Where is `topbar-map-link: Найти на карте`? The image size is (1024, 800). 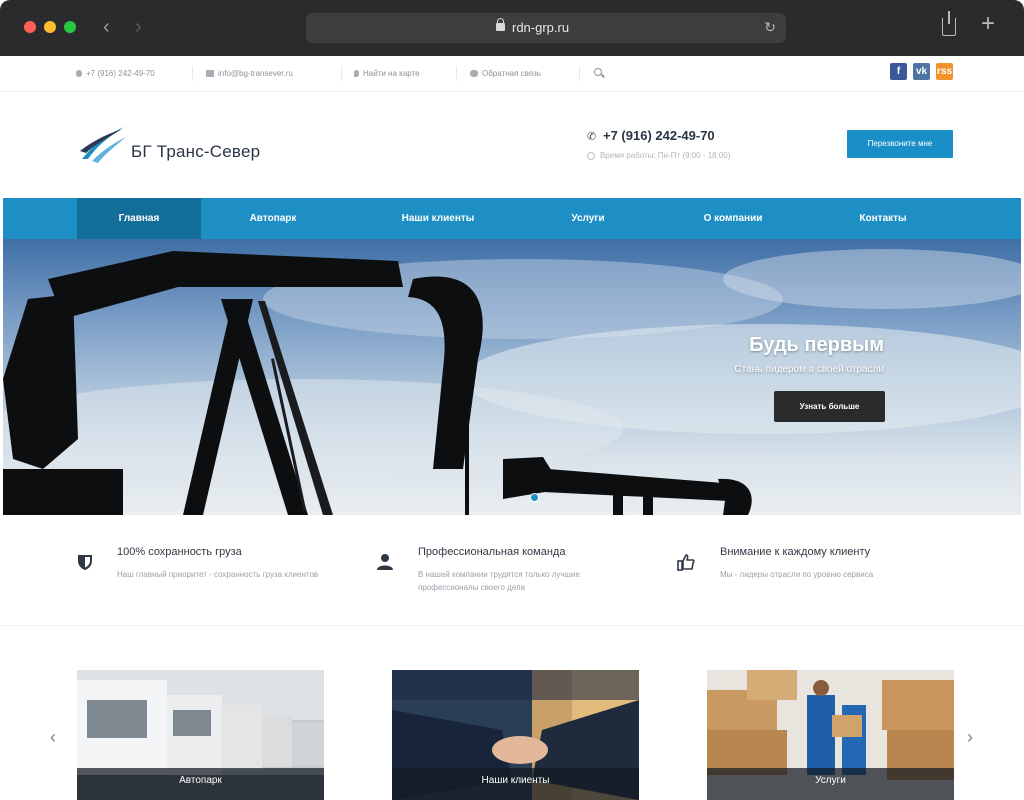 topbar-map-link: Найти на карте is located at coordinates (387, 73).